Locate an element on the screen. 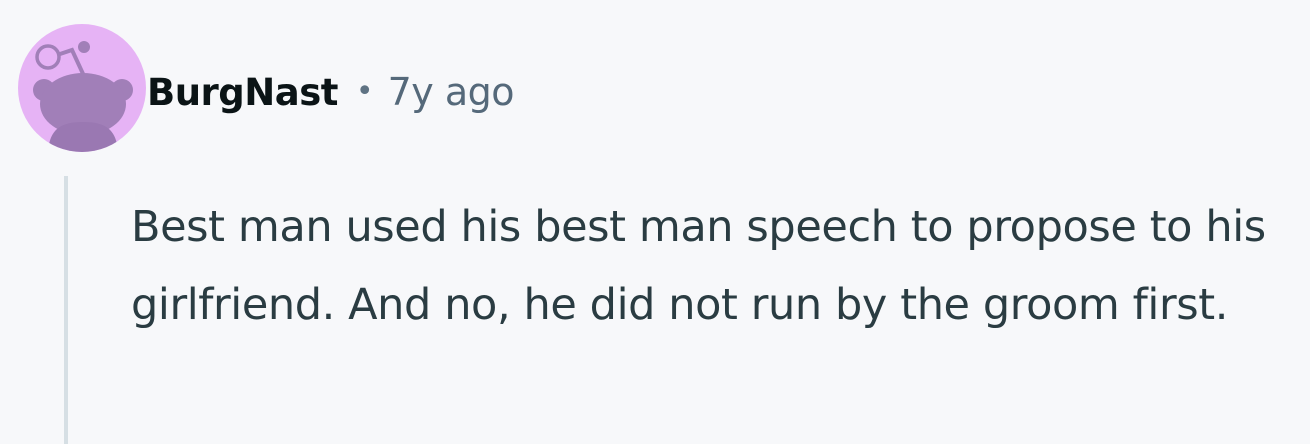 The width and height of the screenshot is (1310, 444). comment-header: BurgNast • 7y ago is located at coordinates (331, 92).